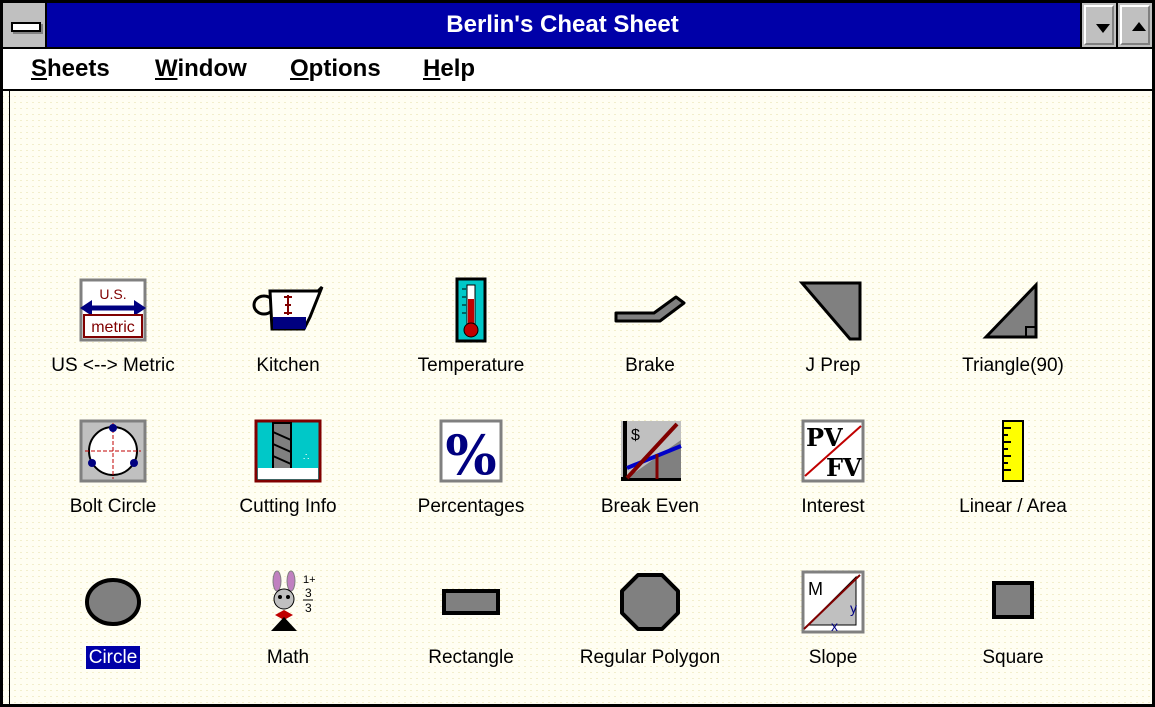  Describe the element at coordinates (309, 580) in the screenshot. I see `svg-text: 1+` at that location.